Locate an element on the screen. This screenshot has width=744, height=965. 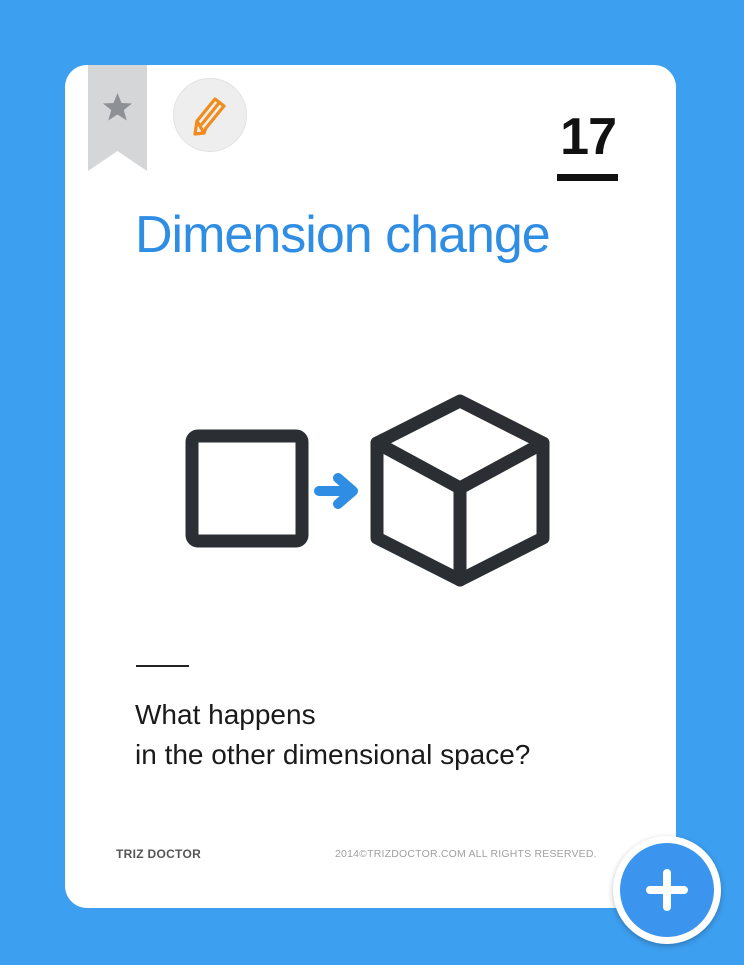
add-button-circle is located at coordinates (667, 890).